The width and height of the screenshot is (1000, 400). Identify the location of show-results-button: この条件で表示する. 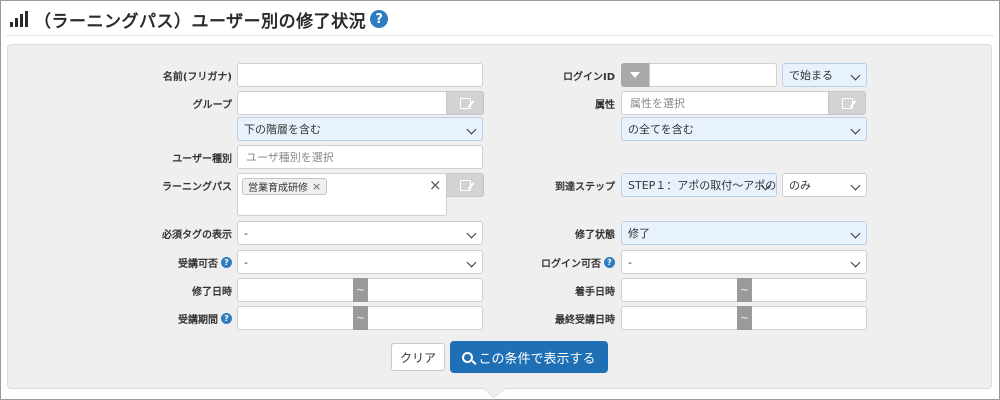
(529, 357).